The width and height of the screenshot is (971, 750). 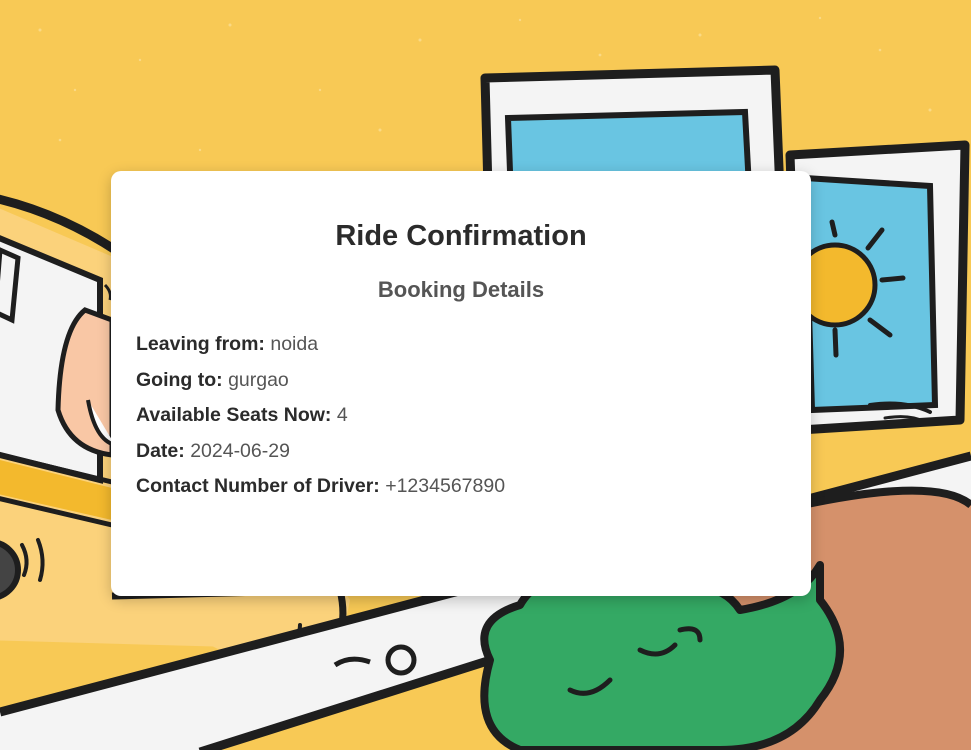 I want to click on detail-label: Leaving from:, so click(x=200, y=344).